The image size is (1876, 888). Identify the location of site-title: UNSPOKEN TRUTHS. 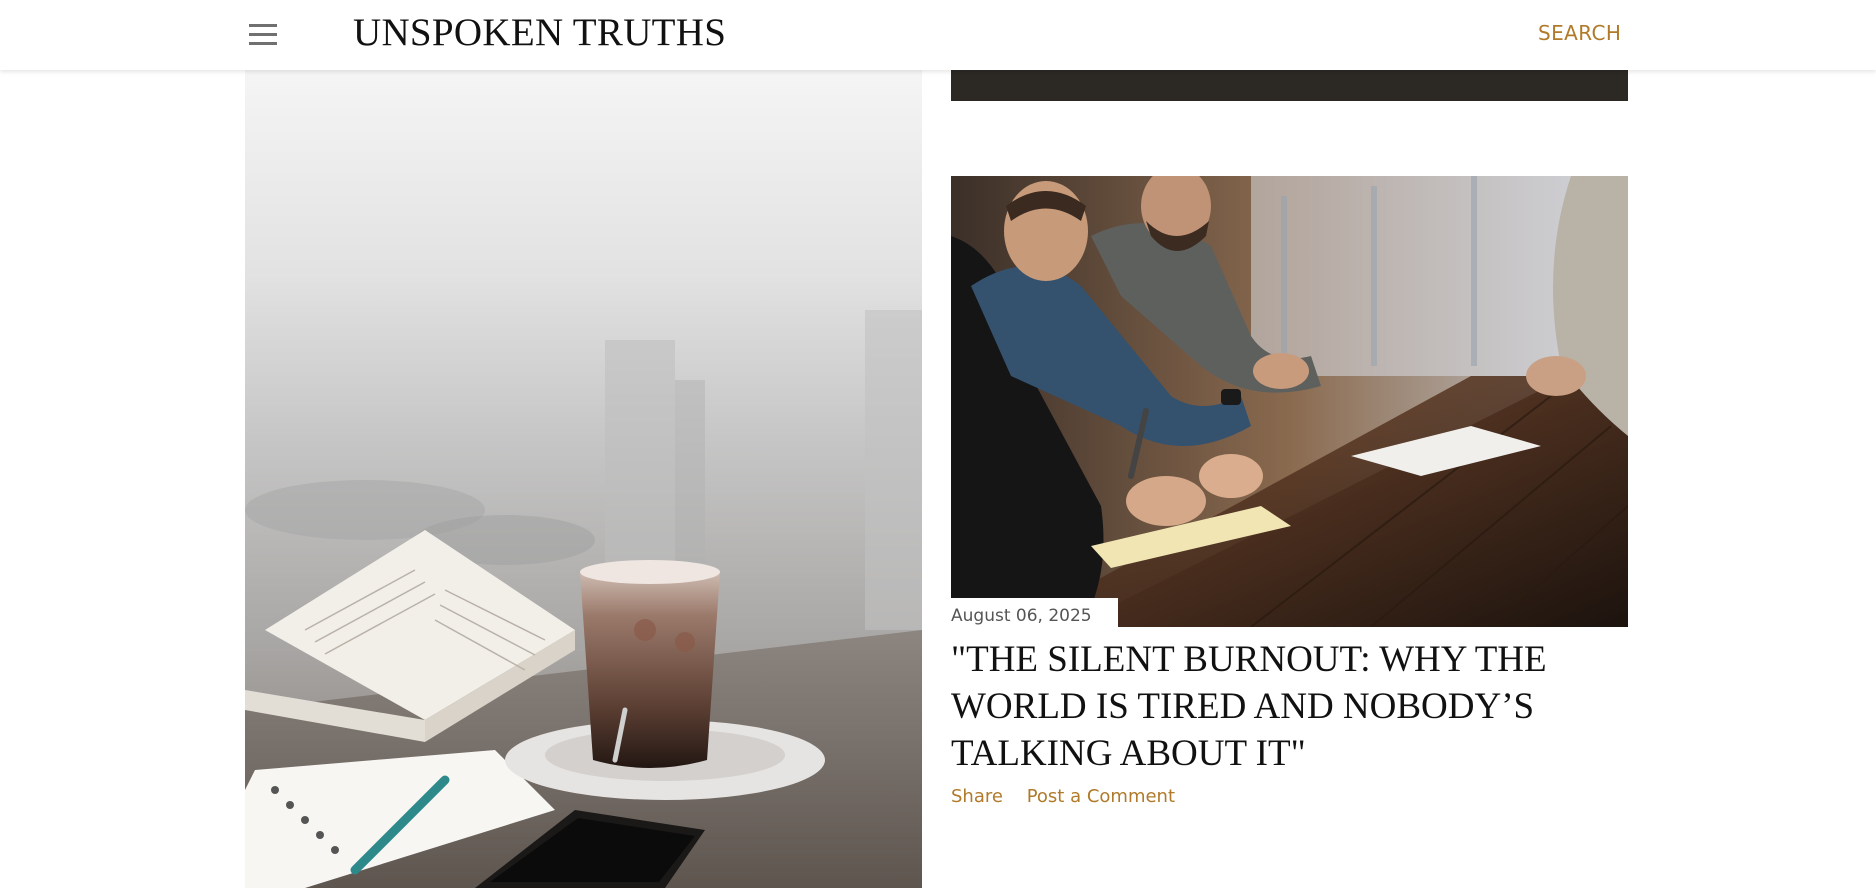
(539, 32).